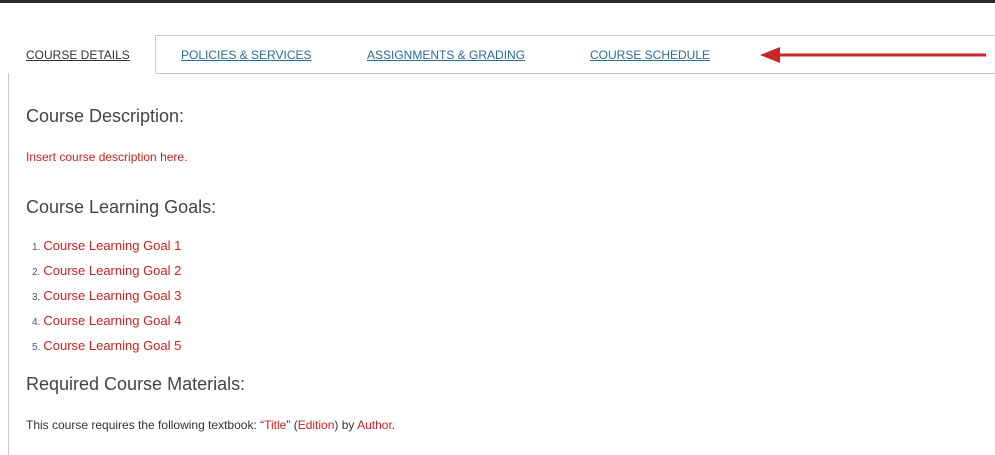 The image size is (995, 455). What do you see at coordinates (316, 425) in the screenshot?
I see `textbook-edition: Edition` at bounding box center [316, 425].